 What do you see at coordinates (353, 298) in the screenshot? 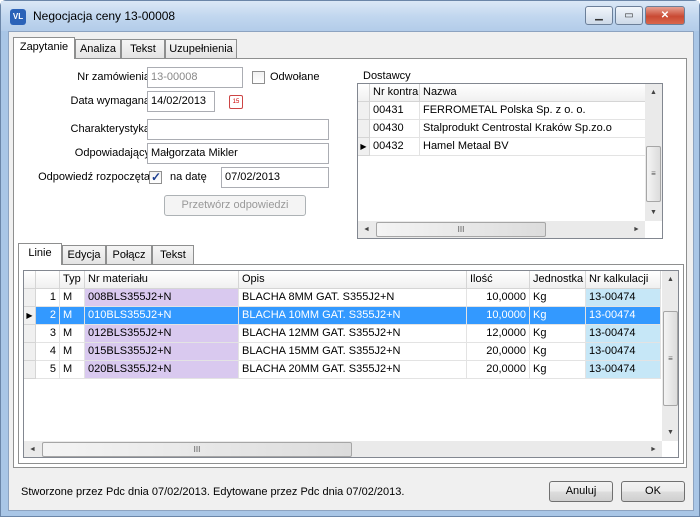
I see `table-row: BLACHA 8MM GAT. S355J2+N` at bounding box center [353, 298].